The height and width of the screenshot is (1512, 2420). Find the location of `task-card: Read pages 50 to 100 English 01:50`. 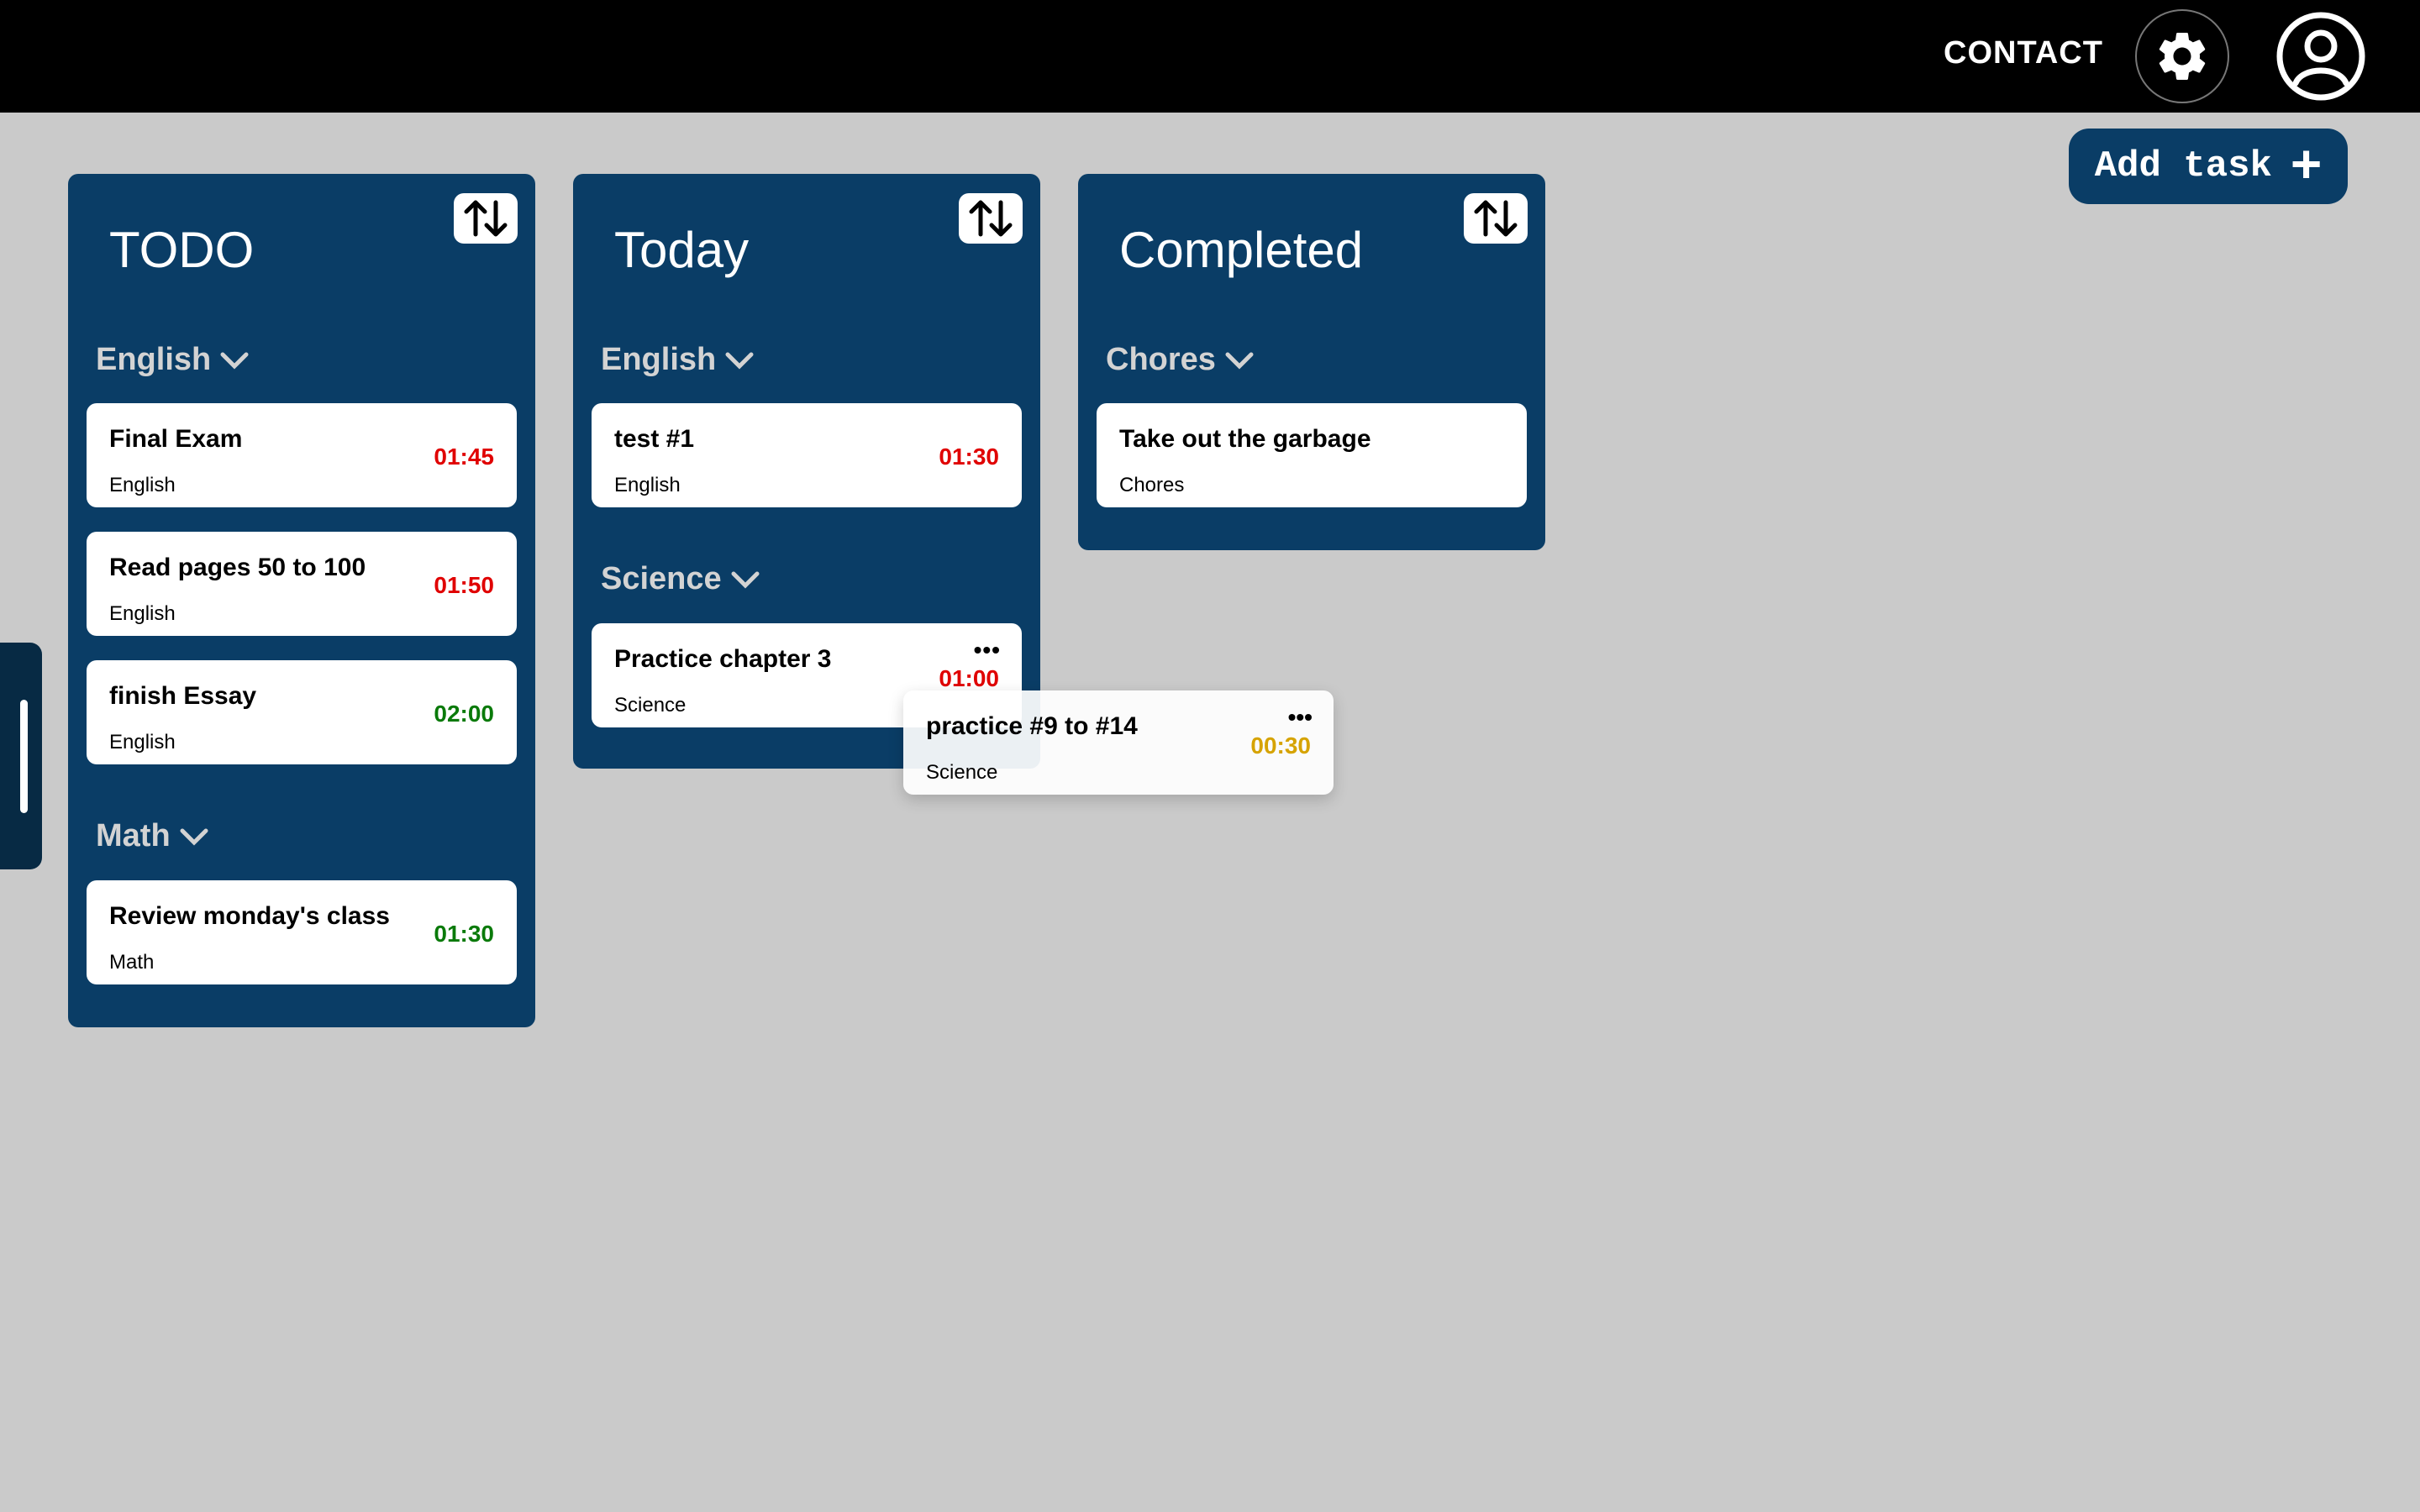

task-card: Read pages 50 to 100 English 01:50 is located at coordinates (302, 584).